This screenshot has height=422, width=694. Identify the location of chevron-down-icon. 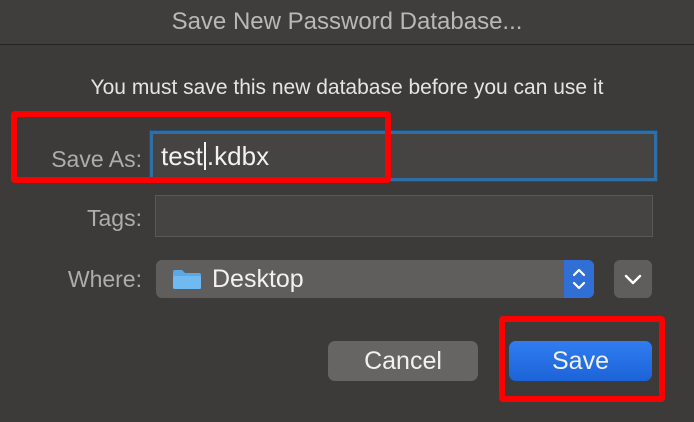
(633, 279).